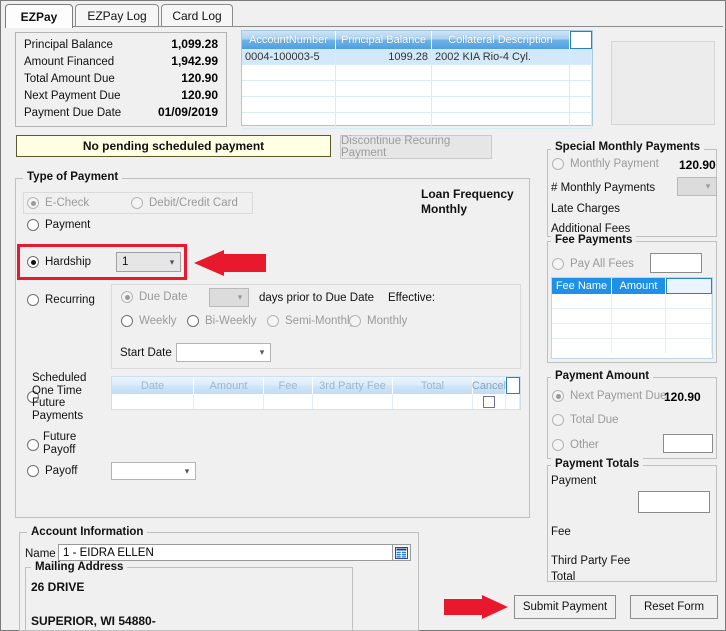 Image resolution: width=726 pixels, height=631 pixels. Describe the element at coordinates (121, 79) in the screenshot. I see `summary-row: Total Amount Due 120.90` at that location.